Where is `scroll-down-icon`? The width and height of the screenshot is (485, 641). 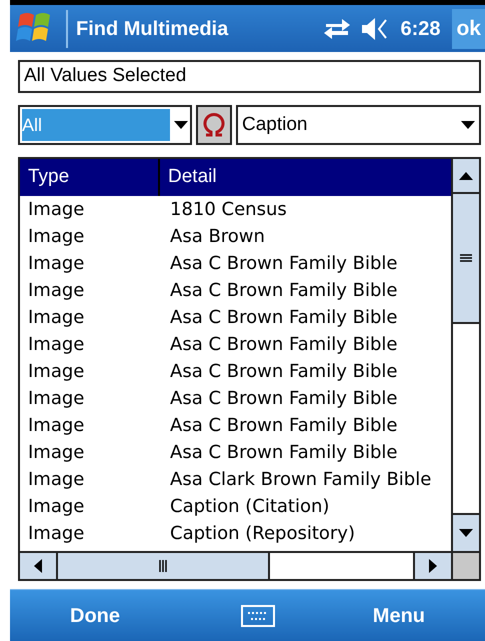 scroll-down-icon is located at coordinates (466, 533).